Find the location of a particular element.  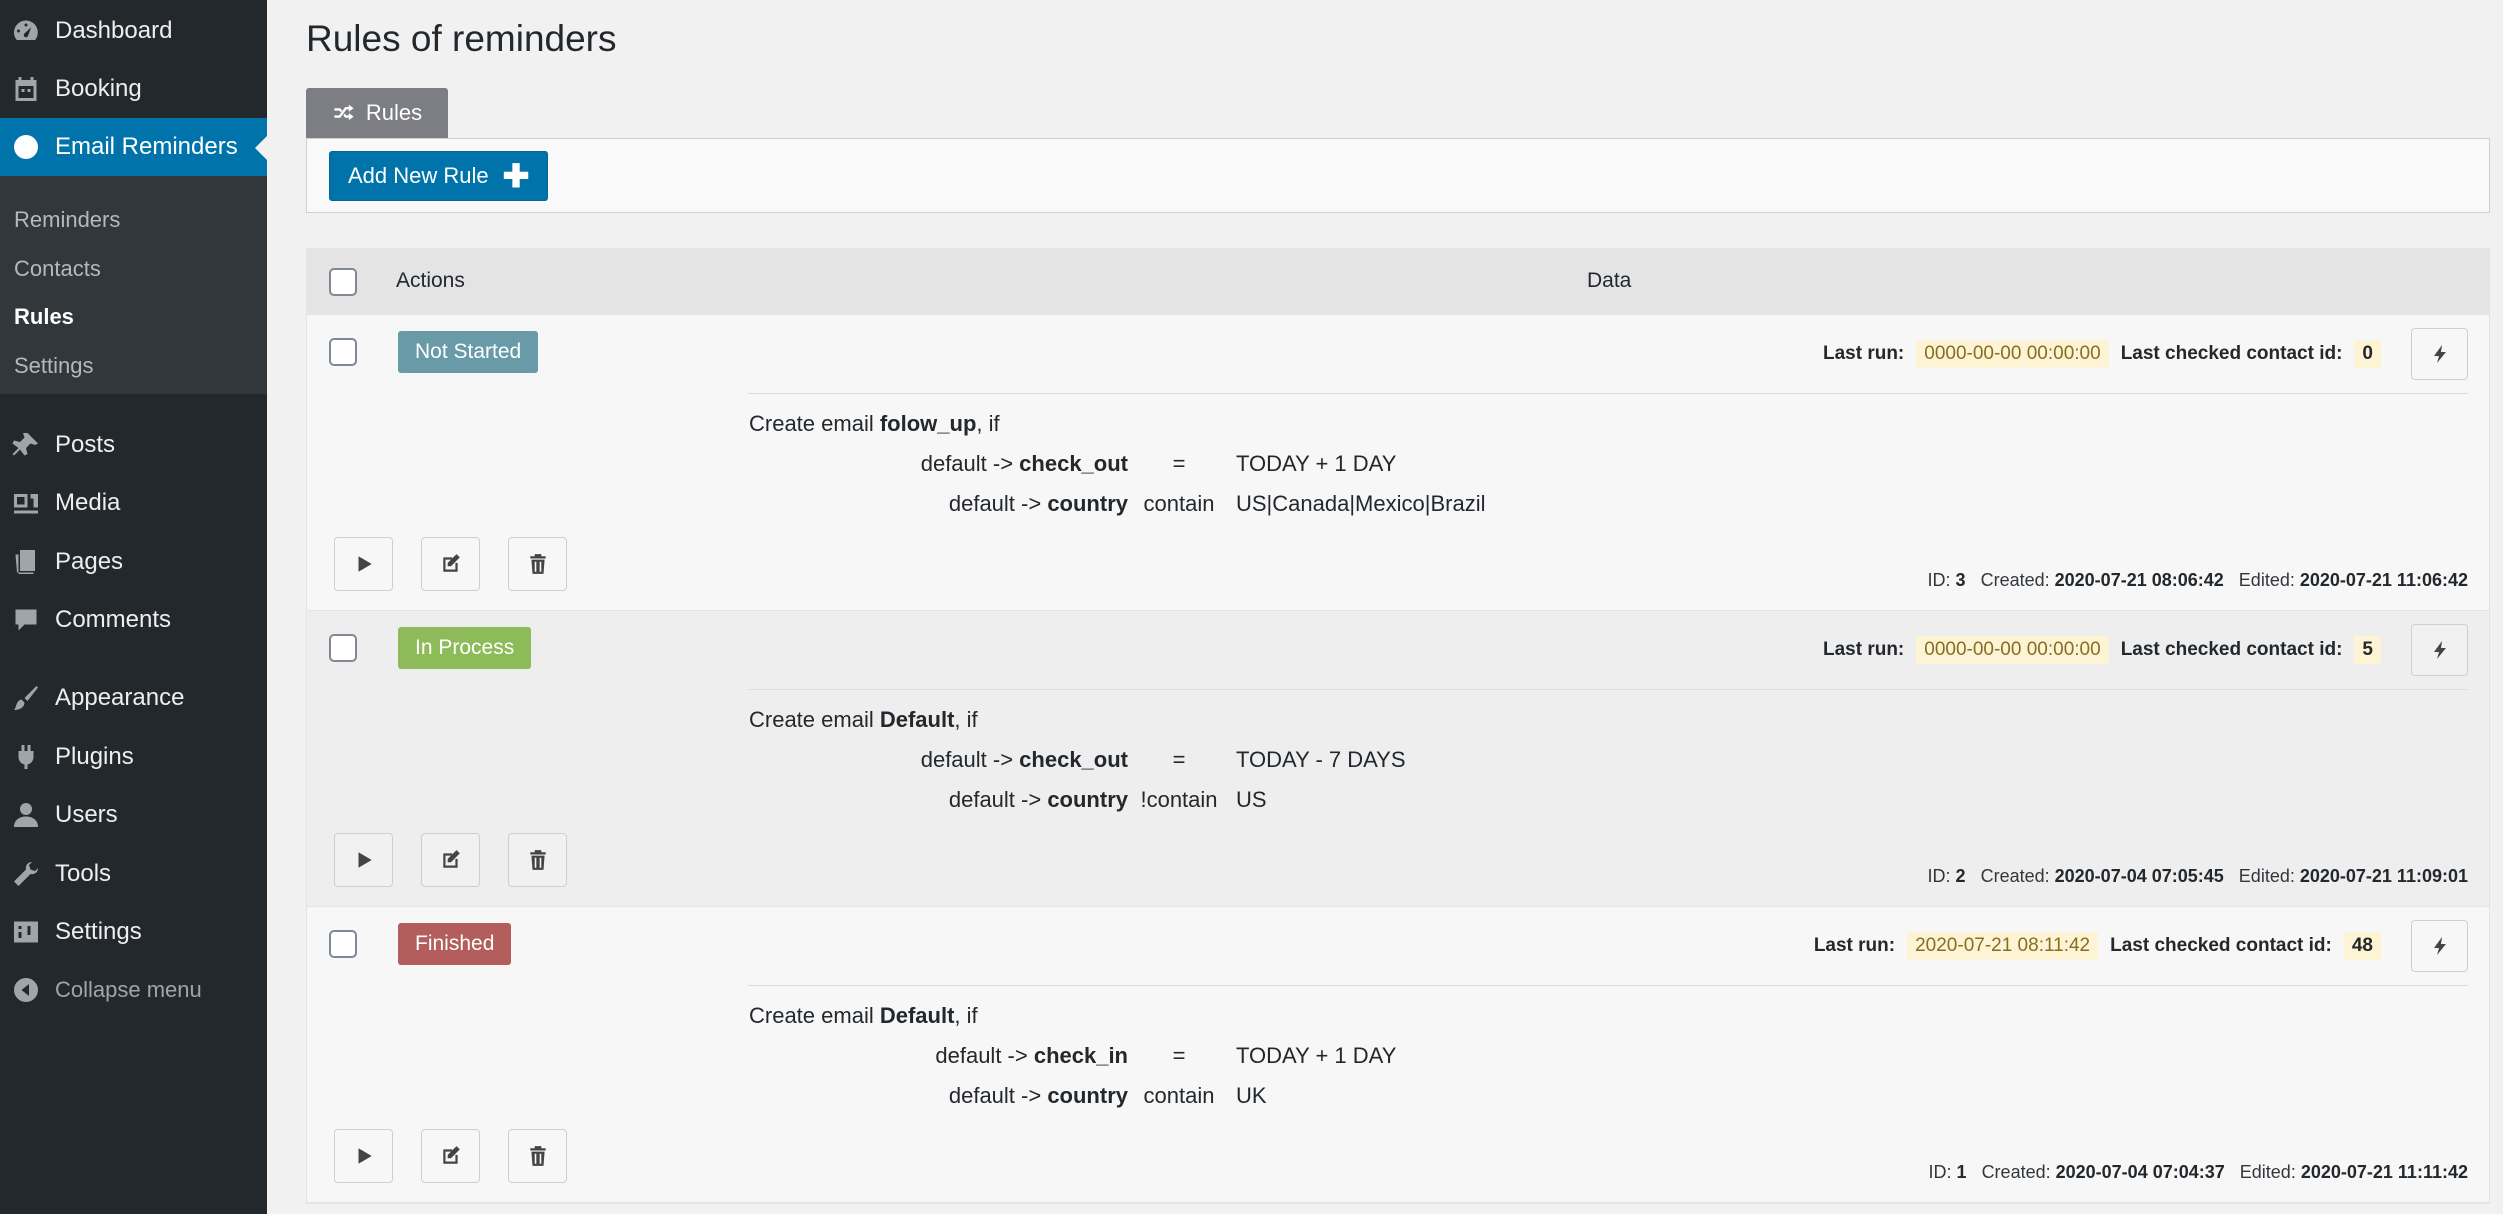

condition-value: TODAY + 1 DAY is located at coordinates (1316, 463).